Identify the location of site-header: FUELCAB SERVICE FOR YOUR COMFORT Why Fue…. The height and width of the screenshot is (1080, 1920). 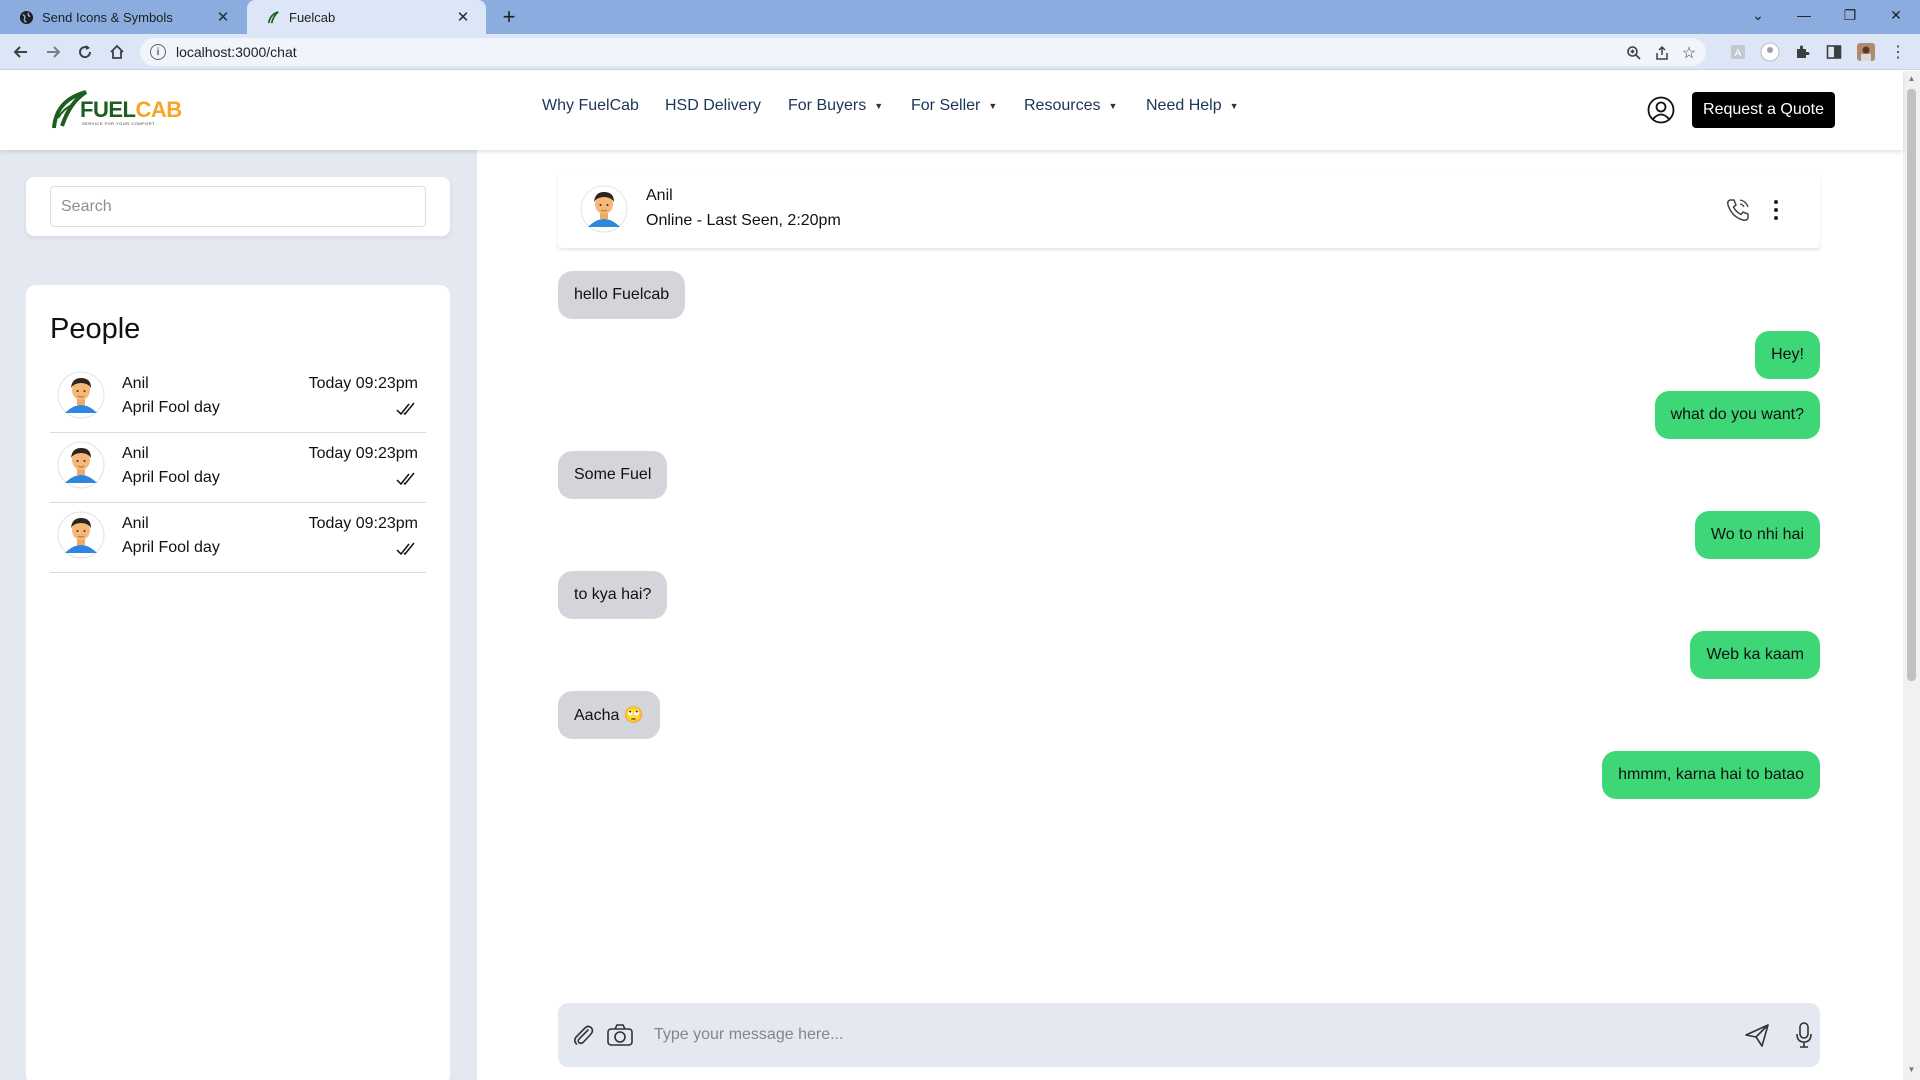
(951, 110).